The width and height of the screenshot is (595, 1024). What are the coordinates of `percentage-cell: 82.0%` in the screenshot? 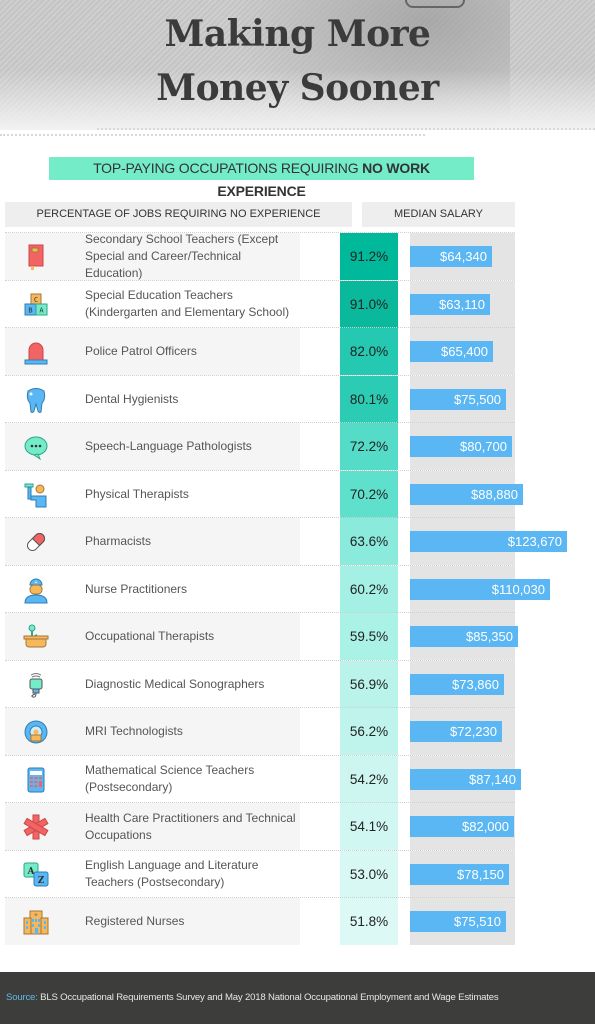 It's located at (369, 351).